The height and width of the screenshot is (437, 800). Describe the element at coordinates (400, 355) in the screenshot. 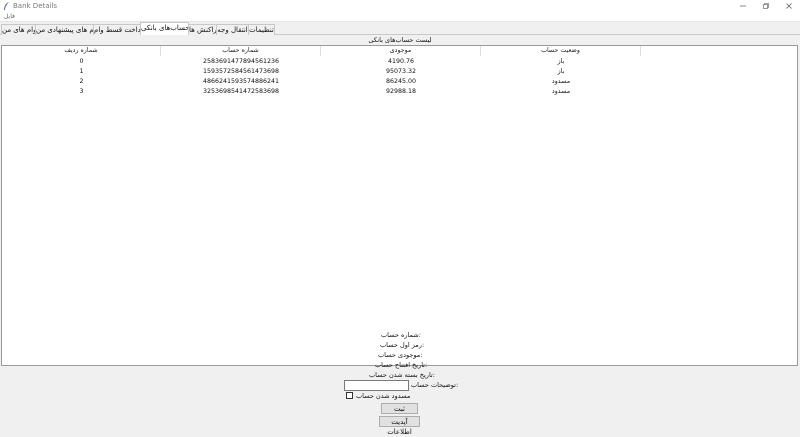

I see `balance-label: موجودی حساب:` at that location.